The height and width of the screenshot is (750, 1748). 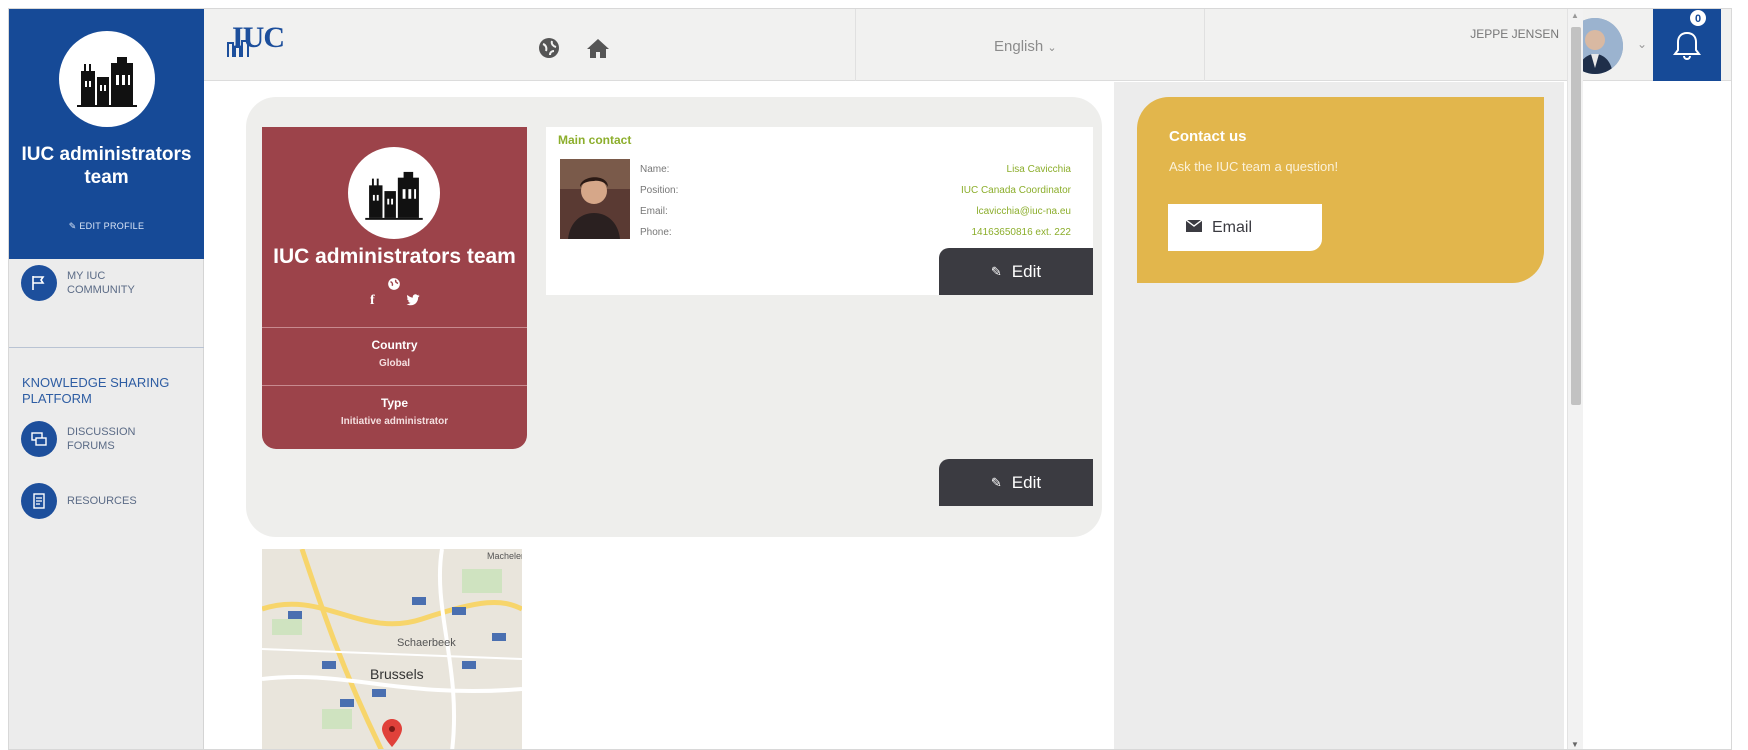 I want to click on edit-profile-link: ✎ EDIT PROFILE, so click(x=106, y=226).